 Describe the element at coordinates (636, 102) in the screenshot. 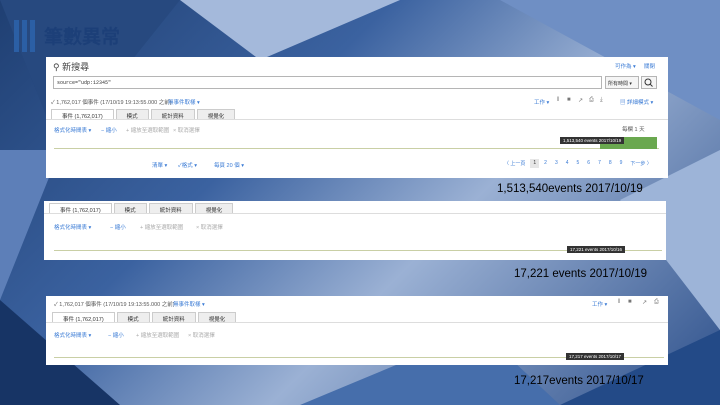

I see `mode-menu: ▤ 詳細模式 ▾` at that location.